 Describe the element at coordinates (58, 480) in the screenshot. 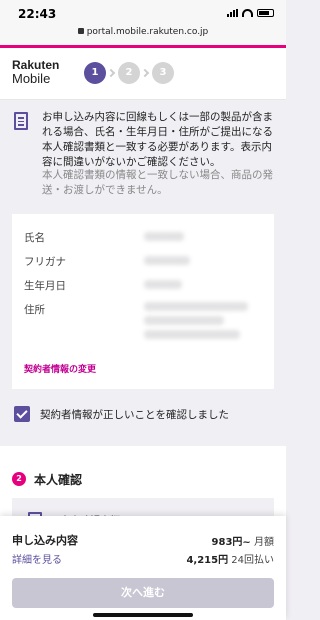

I see `section-title: 本人確認` at that location.